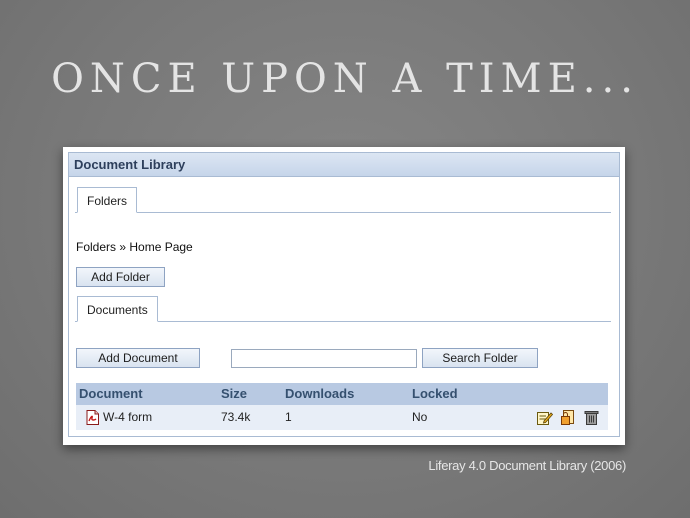 The height and width of the screenshot is (518, 690). Describe the element at coordinates (92, 417) in the screenshot. I see `pdf-file-icon` at that location.